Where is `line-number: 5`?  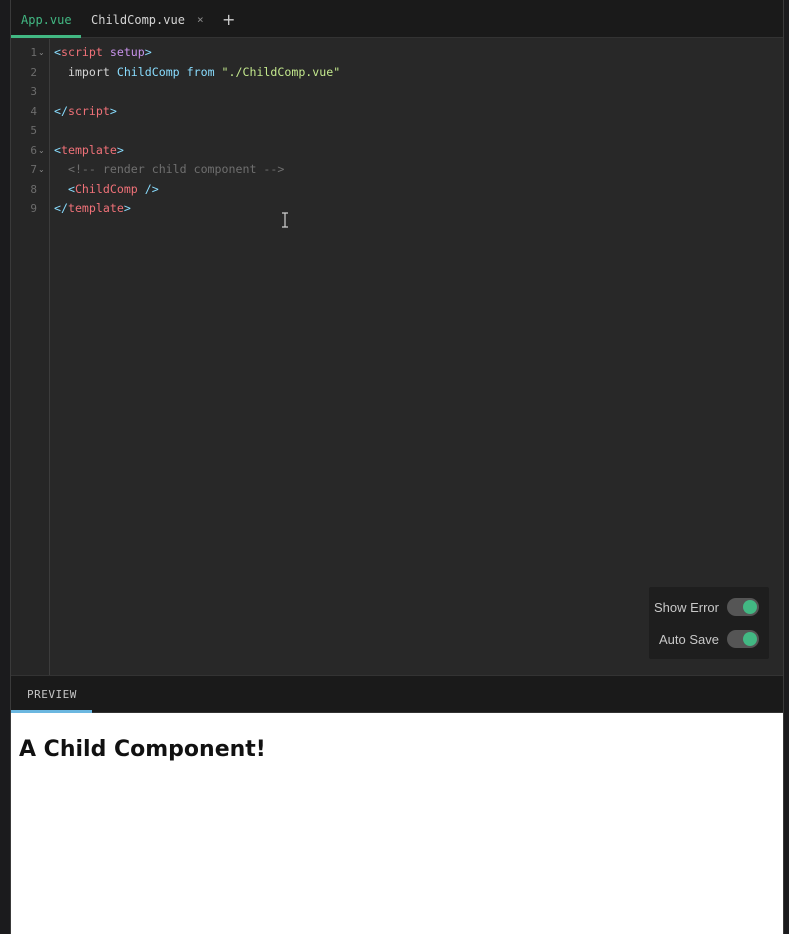 line-number: 5 is located at coordinates (33, 130).